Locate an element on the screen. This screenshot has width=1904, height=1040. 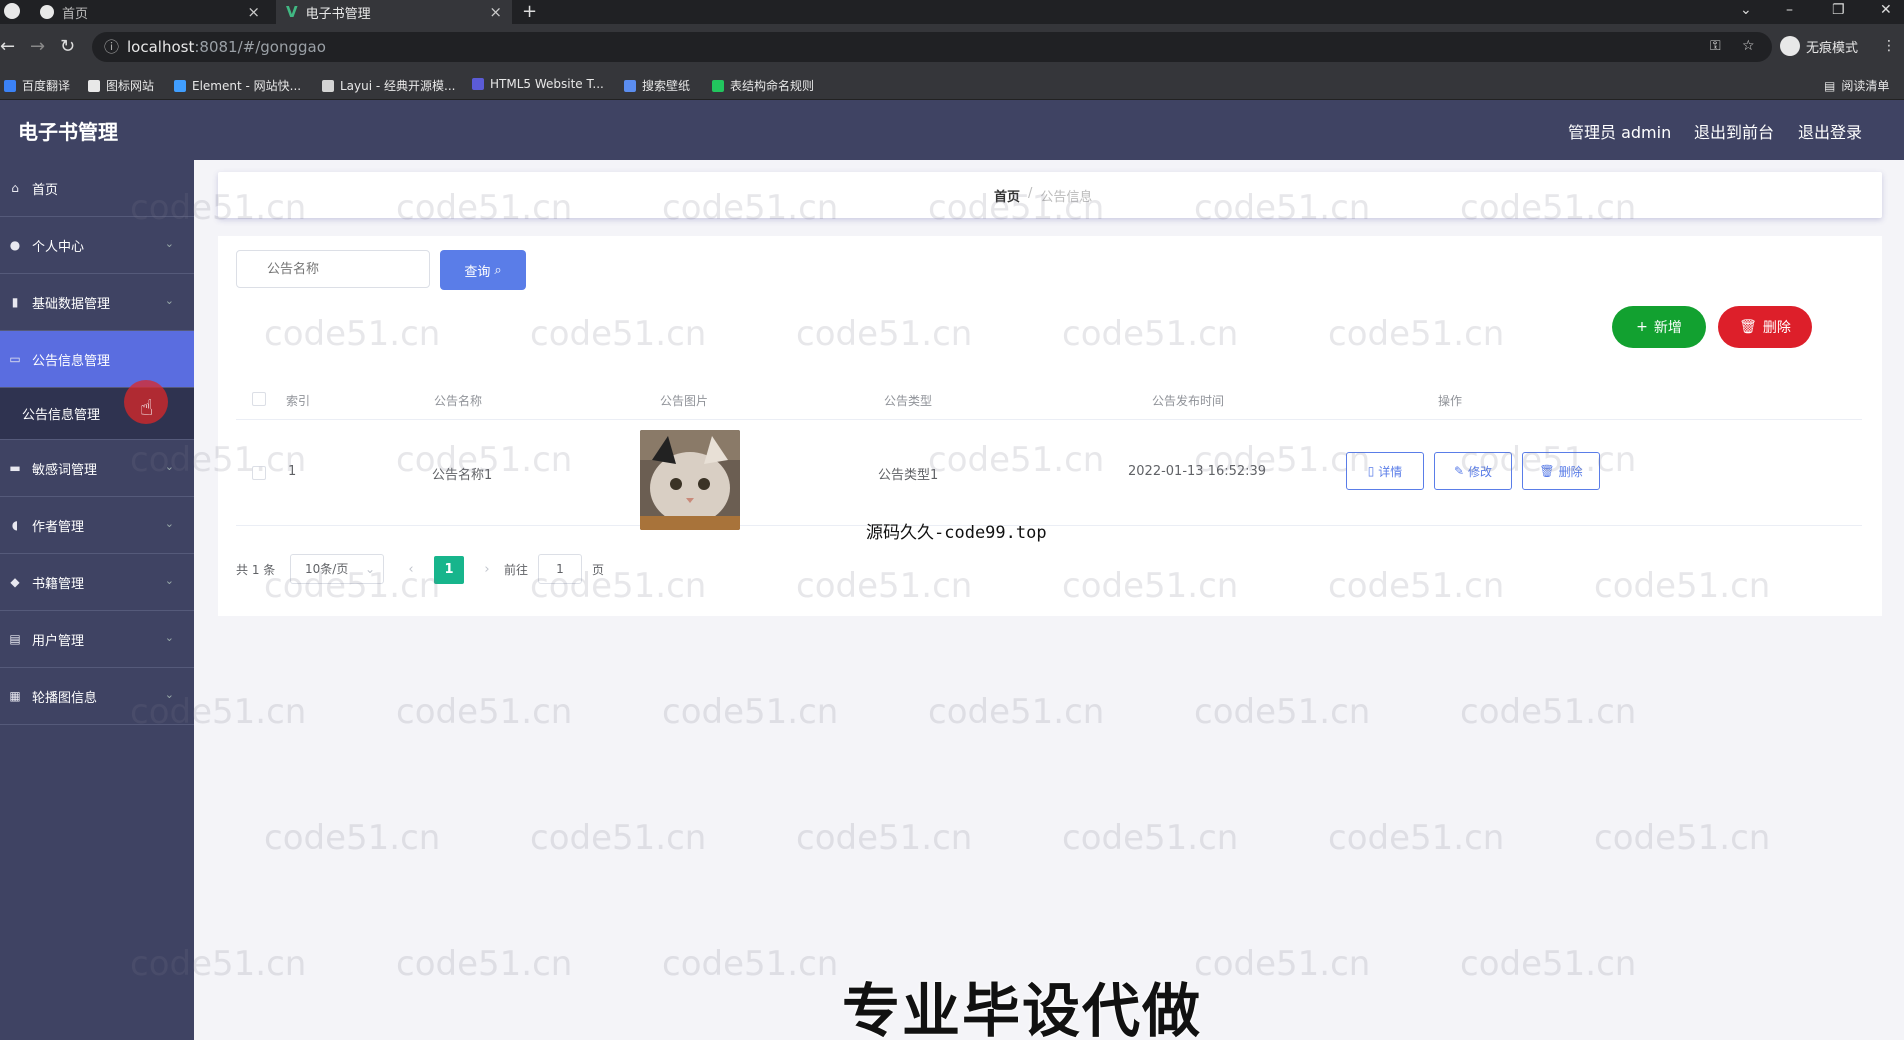
incognito-icon is located at coordinates (1790, 46).